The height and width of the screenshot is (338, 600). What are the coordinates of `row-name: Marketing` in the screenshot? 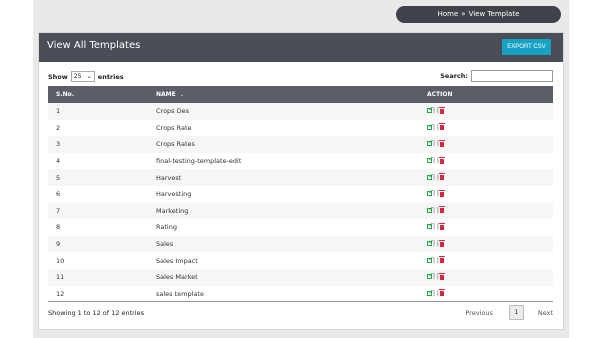 It's located at (283, 211).